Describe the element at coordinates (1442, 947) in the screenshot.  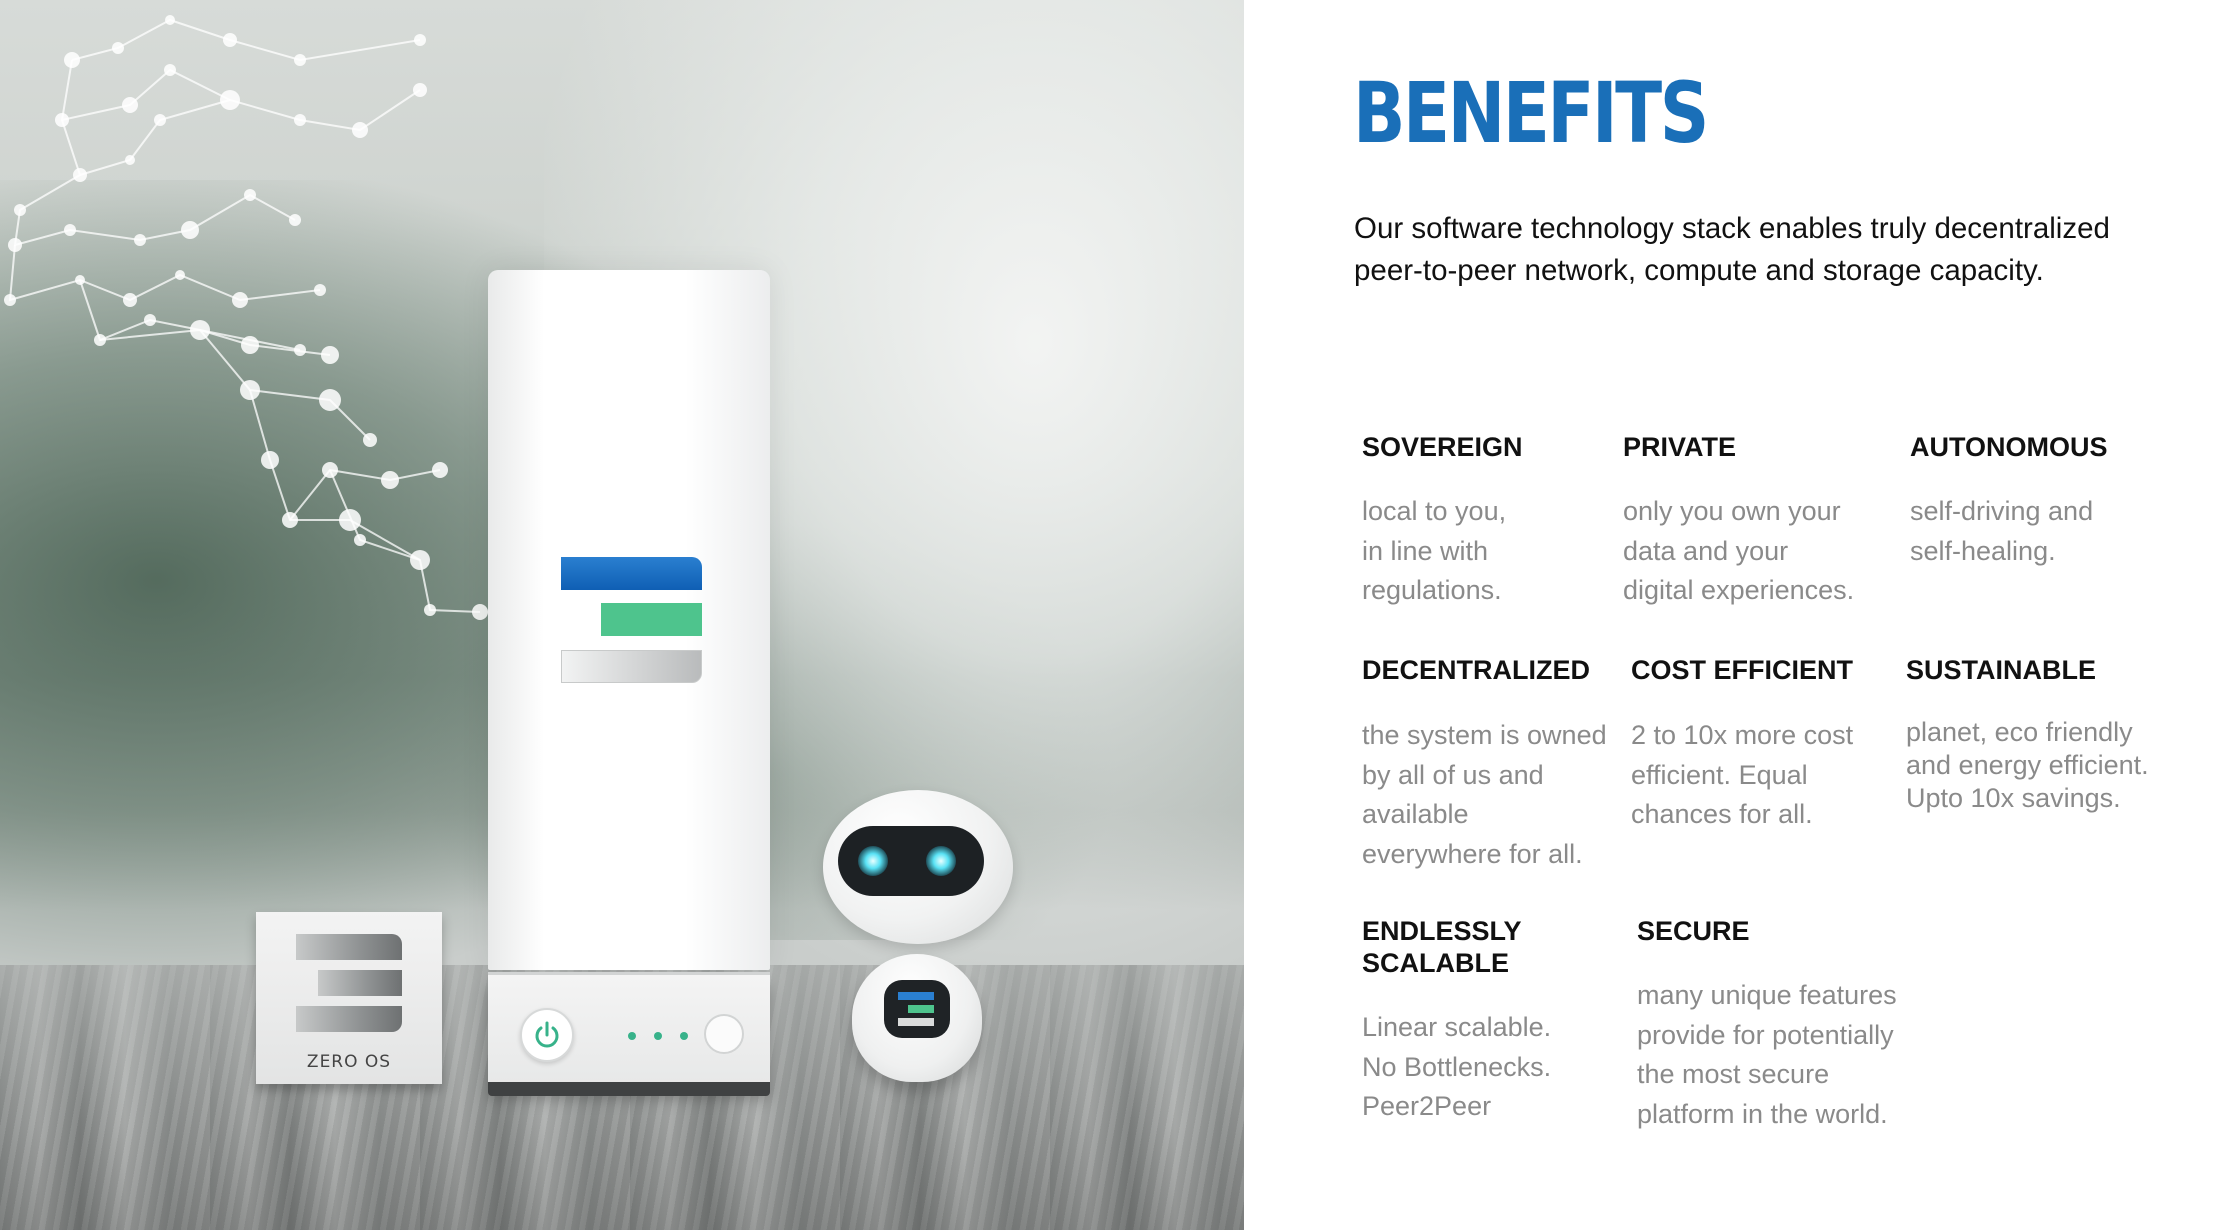
I see `benefit-title: ENDLESSLY SCALABLE` at that location.